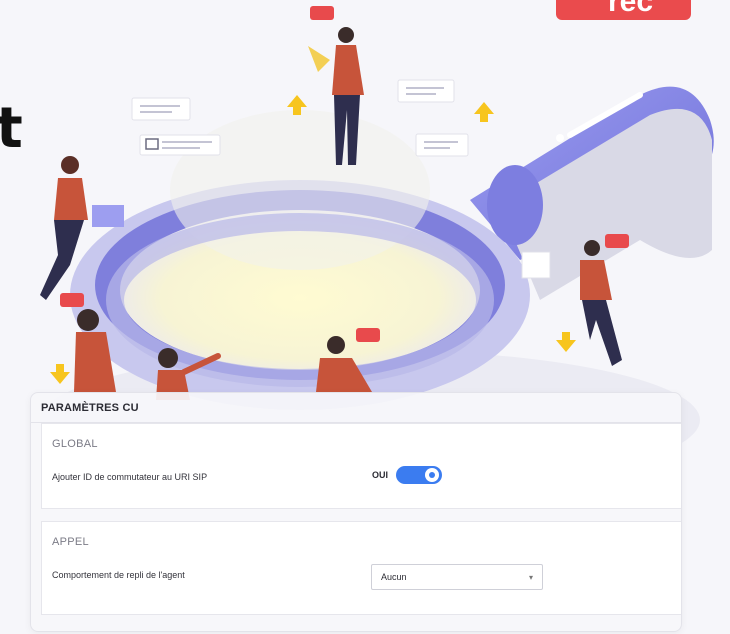 Image resolution: width=730 pixels, height=634 pixels. What do you see at coordinates (457, 577) in the screenshot?
I see `agent-fallback-select: Aucun ▾` at bounding box center [457, 577].